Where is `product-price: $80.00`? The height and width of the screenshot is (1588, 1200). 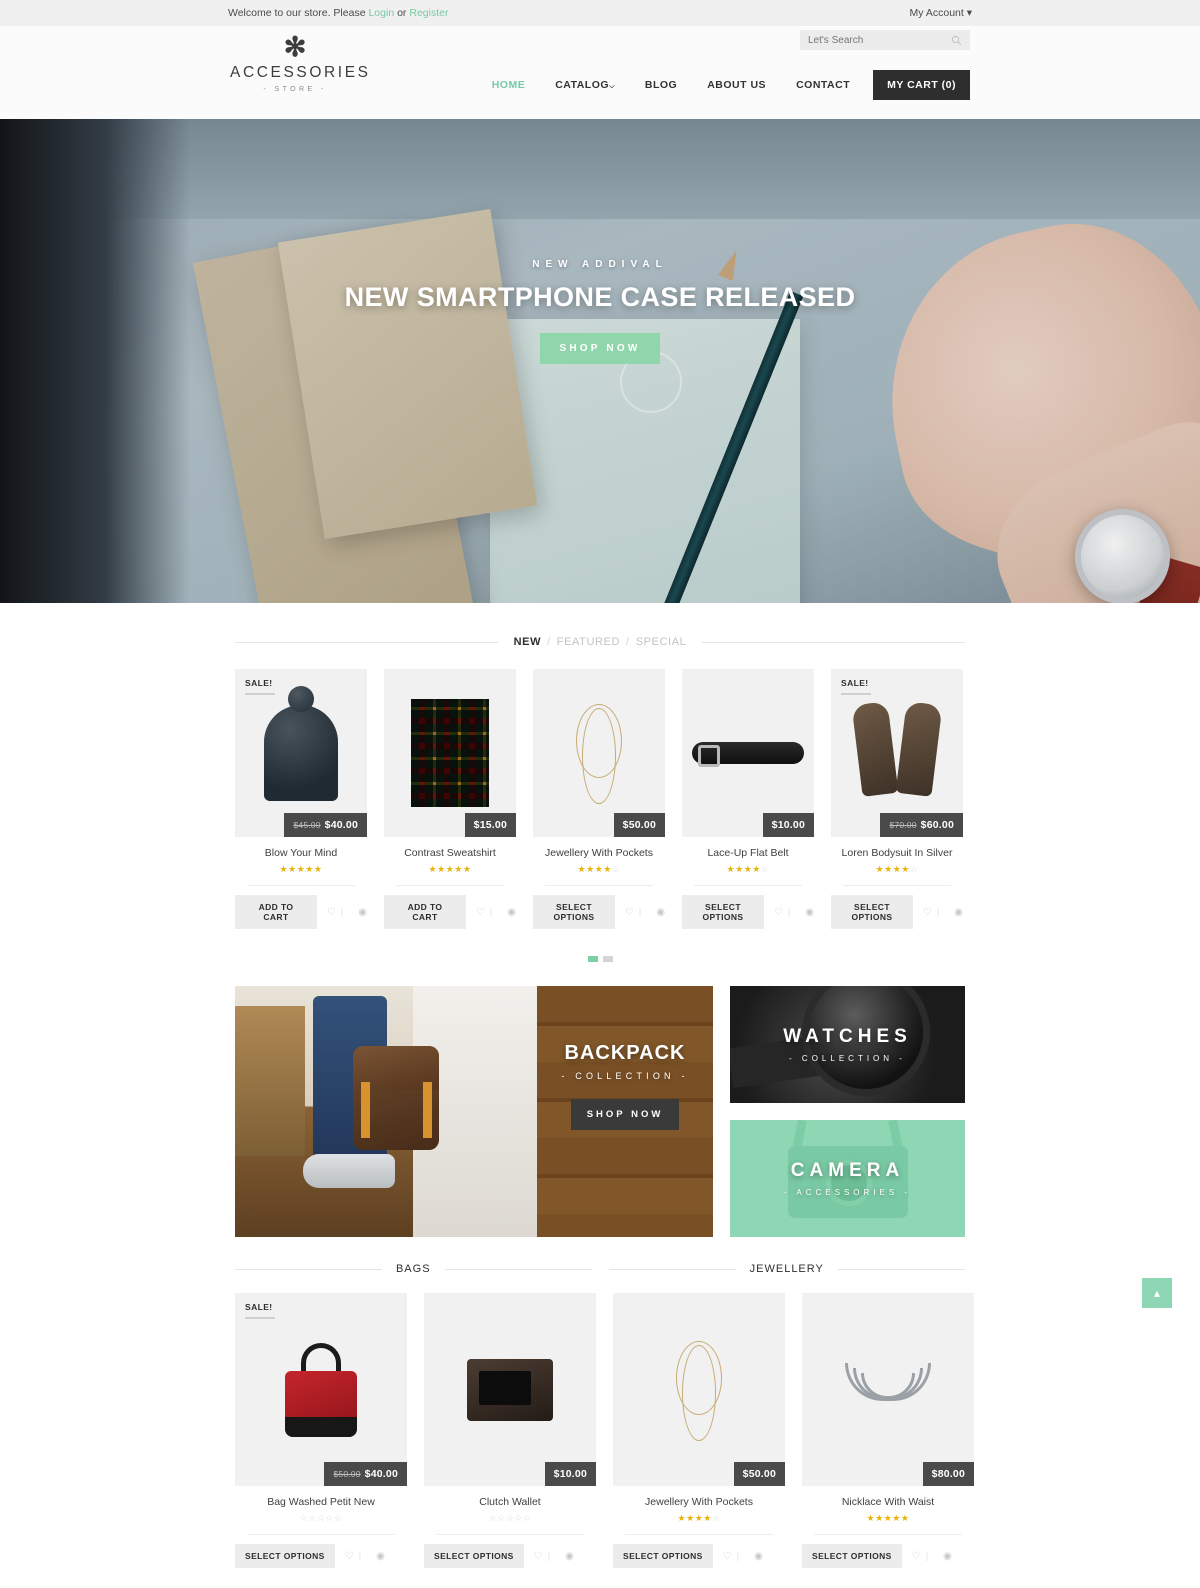
product-price: $80.00 is located at coordinates (948, 1474).